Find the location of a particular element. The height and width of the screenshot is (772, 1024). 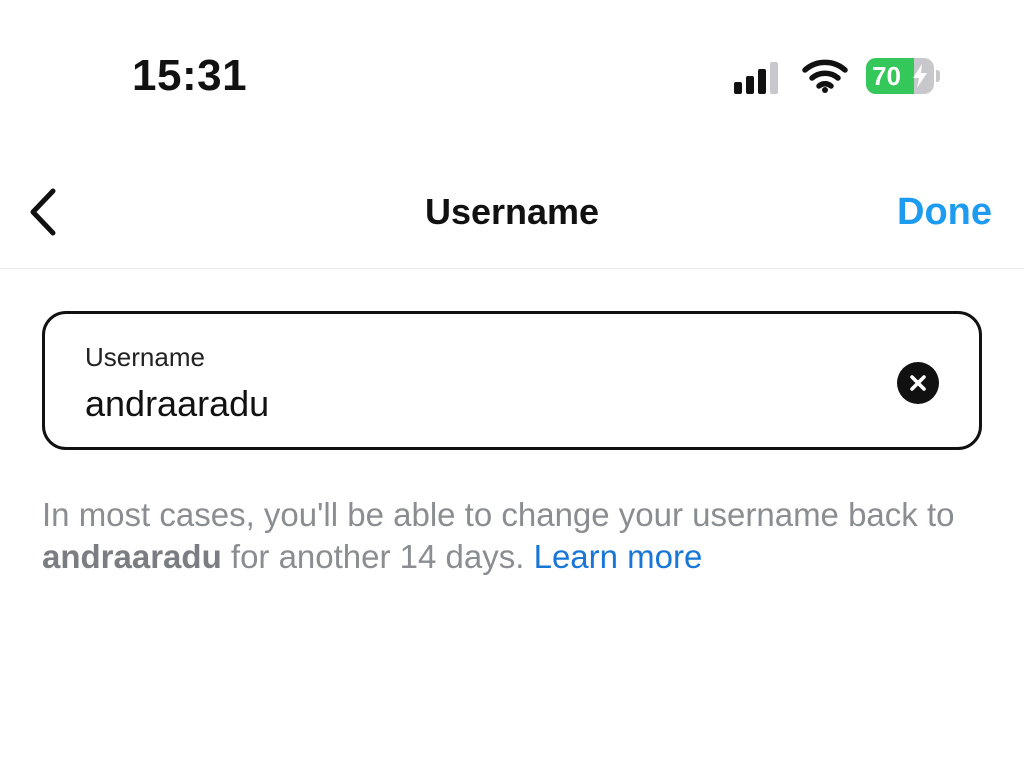

helper-text-after: for another 14 days. is located at coordinates (377, 556).